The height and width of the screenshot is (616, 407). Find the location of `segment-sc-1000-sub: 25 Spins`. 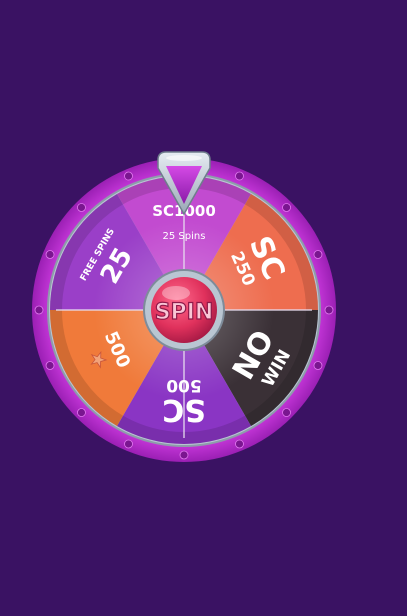

segment-sc-1000-sub: 25 Spins is located at coordinates (184, 236).